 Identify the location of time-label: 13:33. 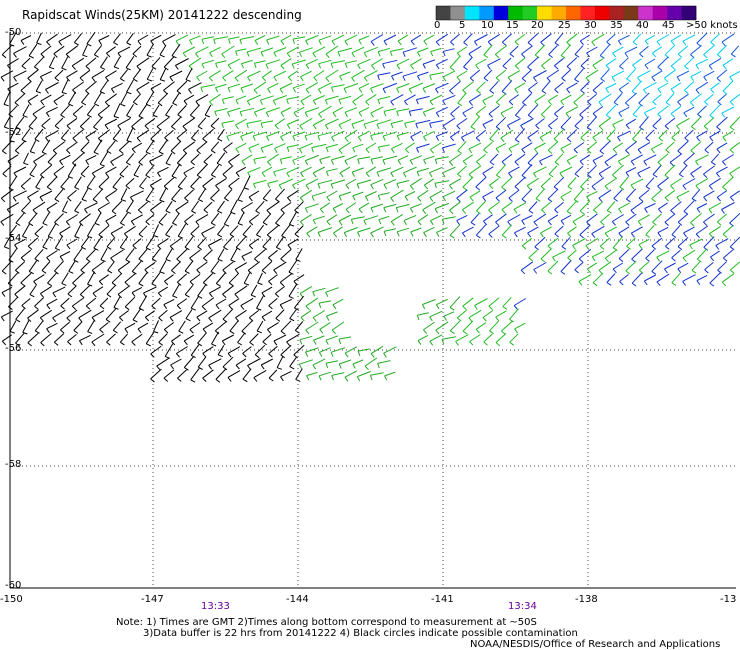
(215, 606).